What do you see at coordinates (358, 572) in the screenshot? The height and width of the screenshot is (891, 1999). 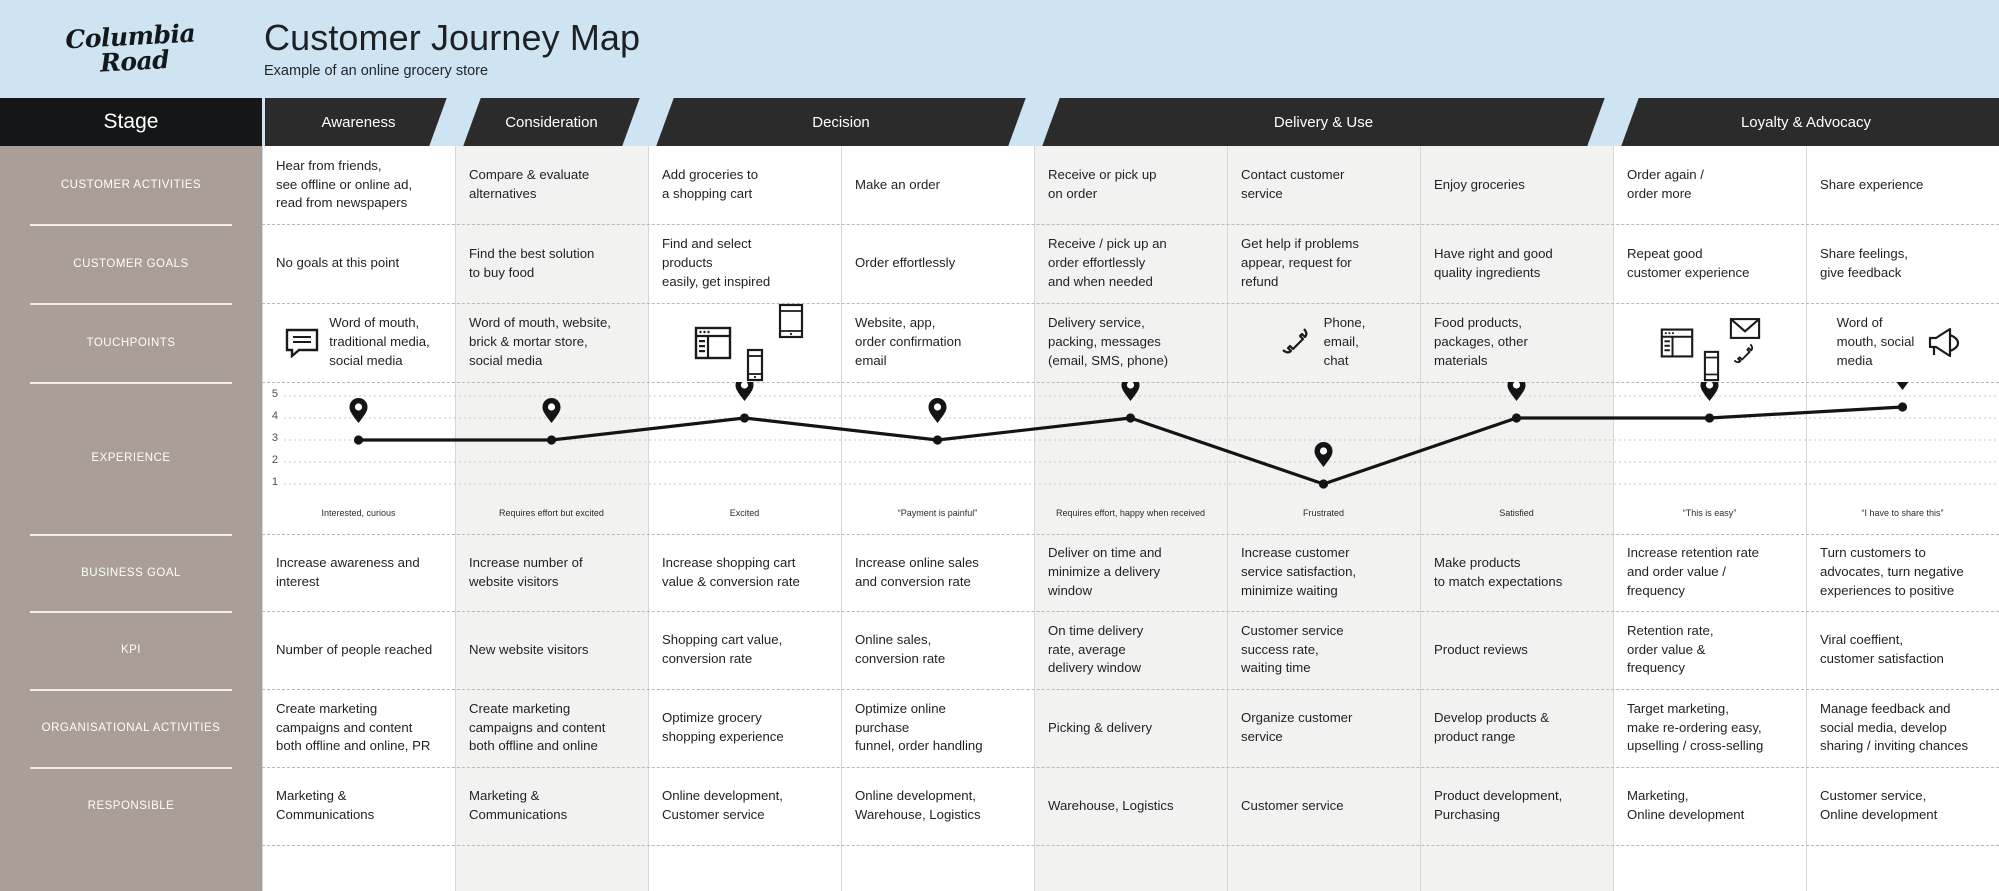 I see `cell-business-goal: Increase awareness and interest` at bounding box center [358, 572].